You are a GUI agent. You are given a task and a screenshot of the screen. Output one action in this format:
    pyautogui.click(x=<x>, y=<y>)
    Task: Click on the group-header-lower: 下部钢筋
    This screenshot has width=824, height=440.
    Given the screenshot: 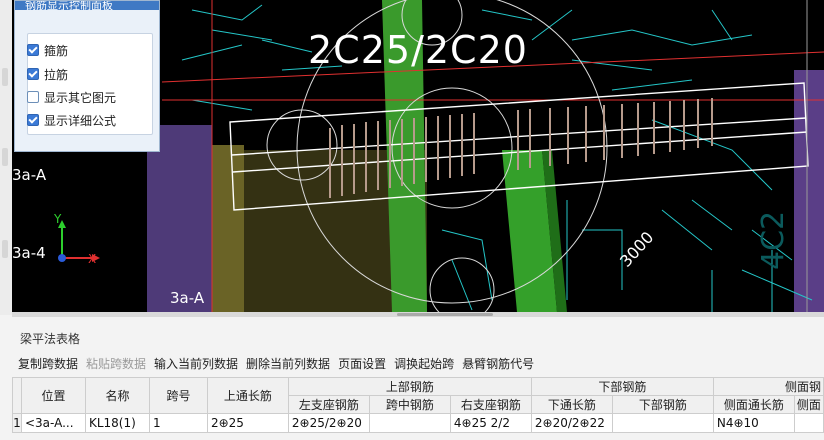 What is the action you would take?
    pyautogui.click(x=622, y=386)
    